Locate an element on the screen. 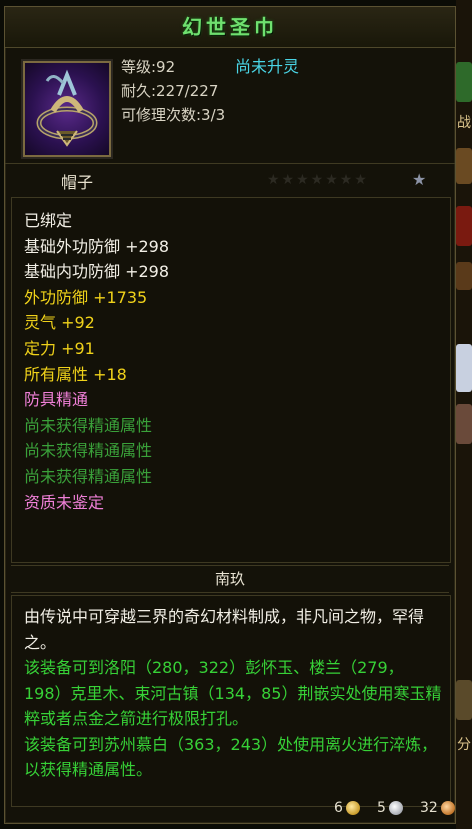 The image size is (472, 829). side-label: 战 is located at coordinates (464, 123).